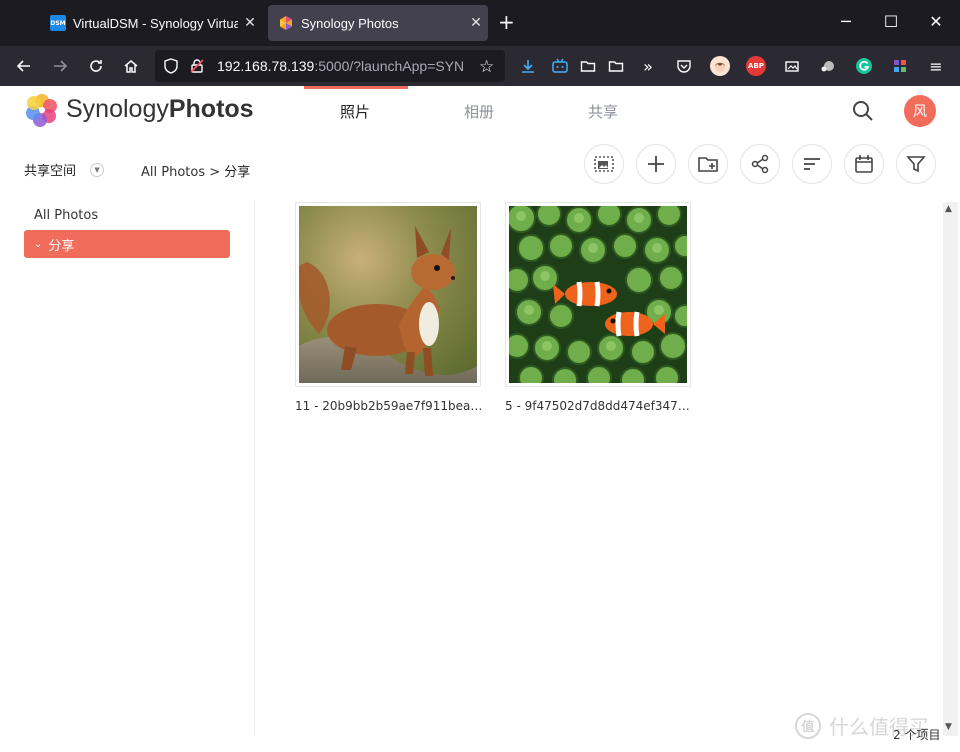 The height and width of the screenshot is (752, 960). I want to click on screenshot-icon, so click(792, 66).